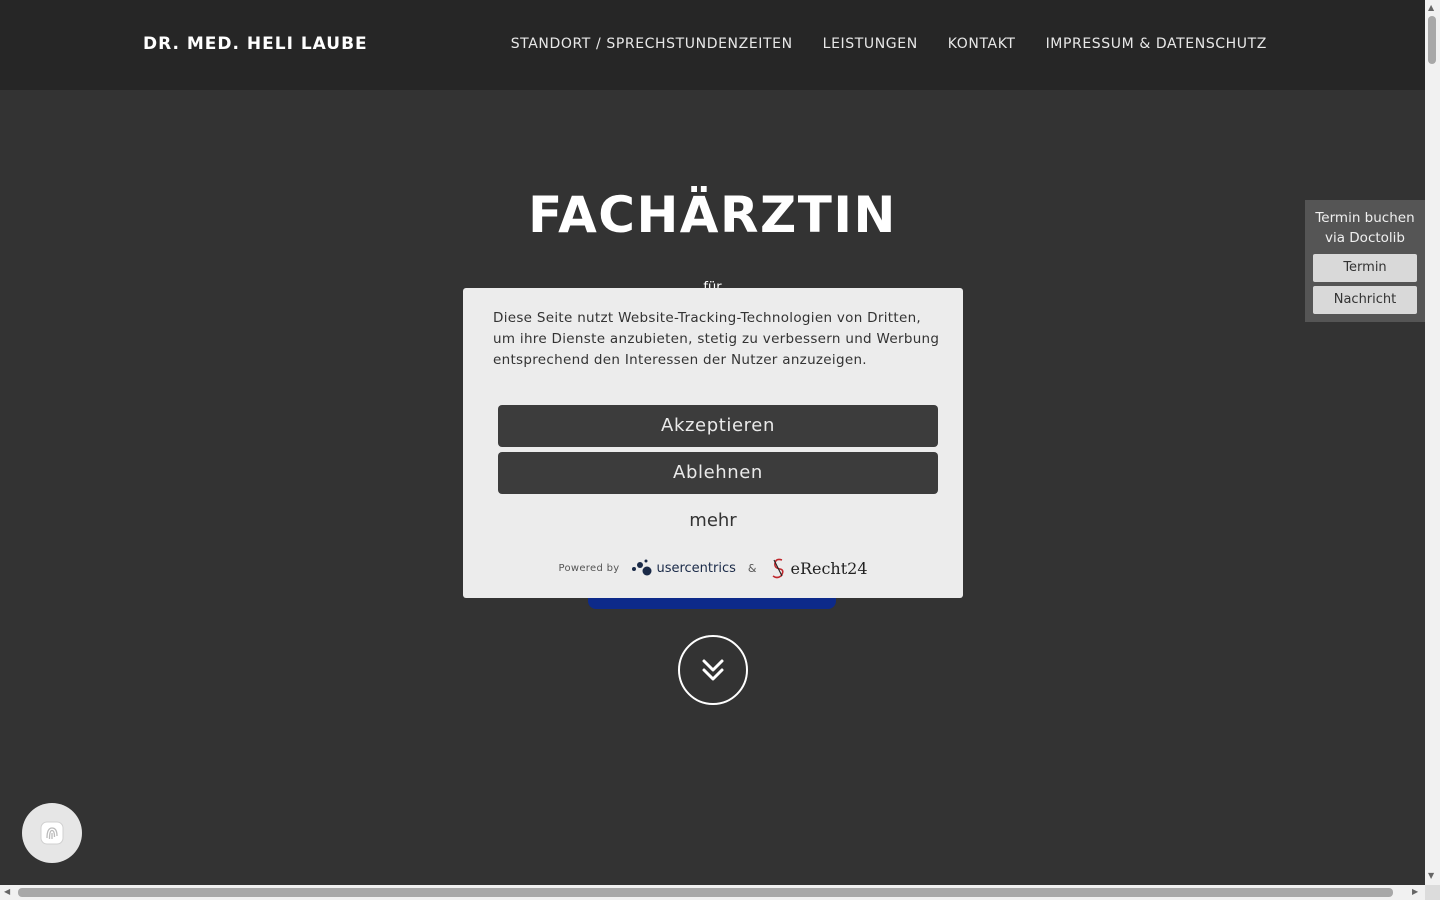 The image size is (1440, 900). I want to click on nav-leistungen: LEISTUNGEN, so click(870, 44).